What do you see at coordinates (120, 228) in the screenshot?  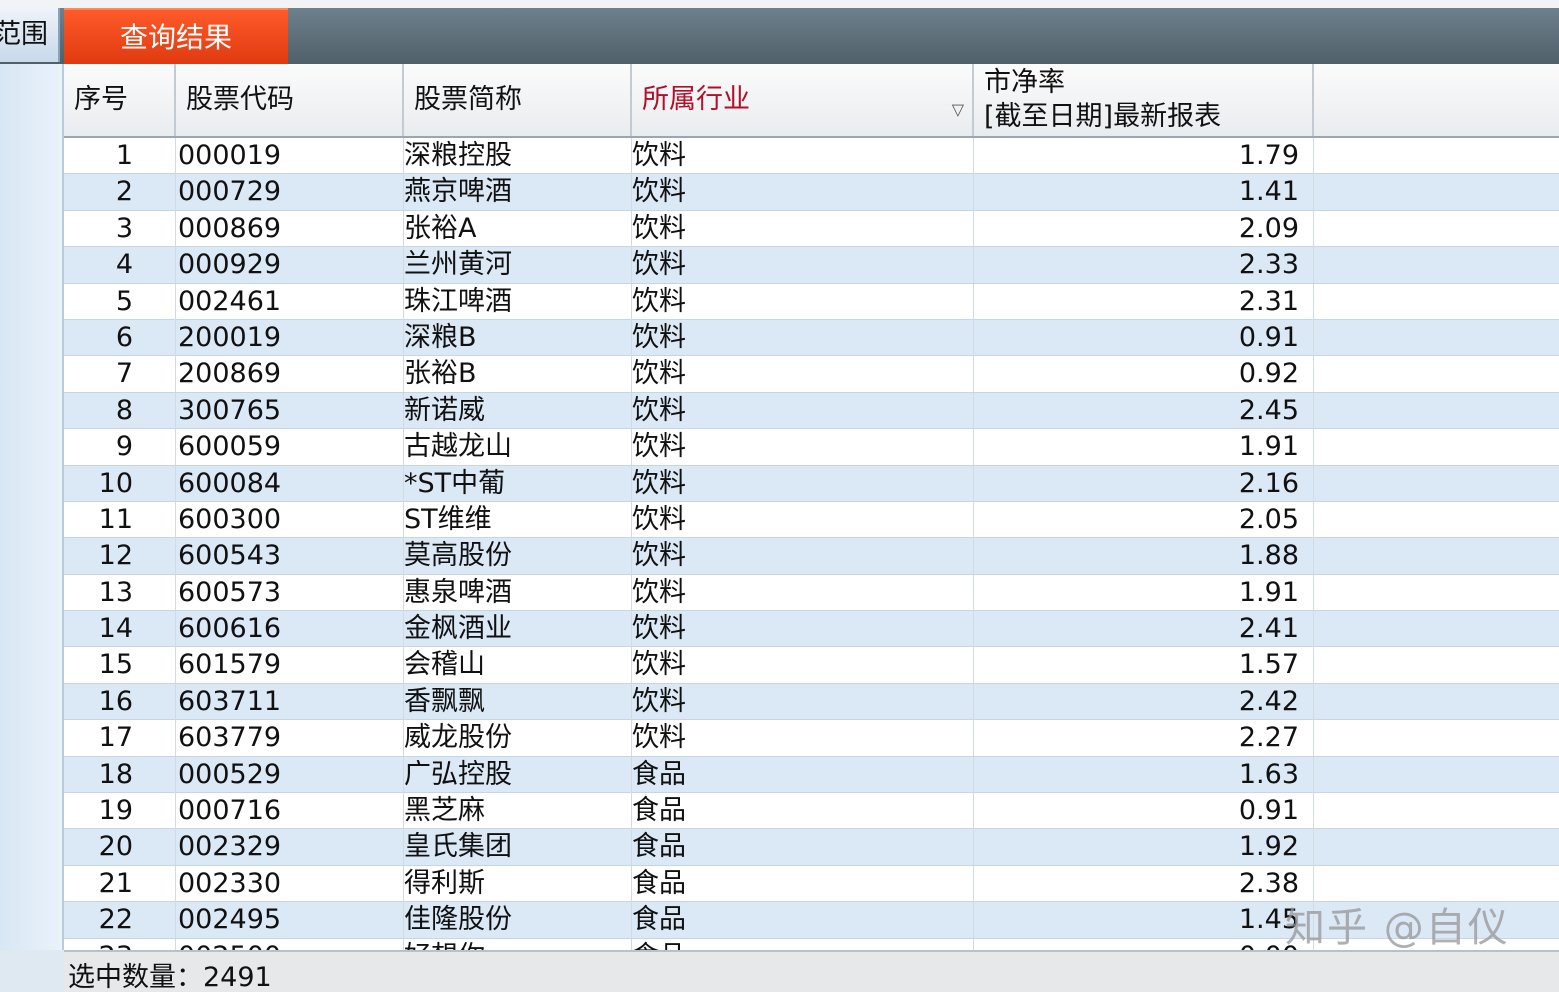 I see `cell-seq: 3` at bounding box center [120, 228].